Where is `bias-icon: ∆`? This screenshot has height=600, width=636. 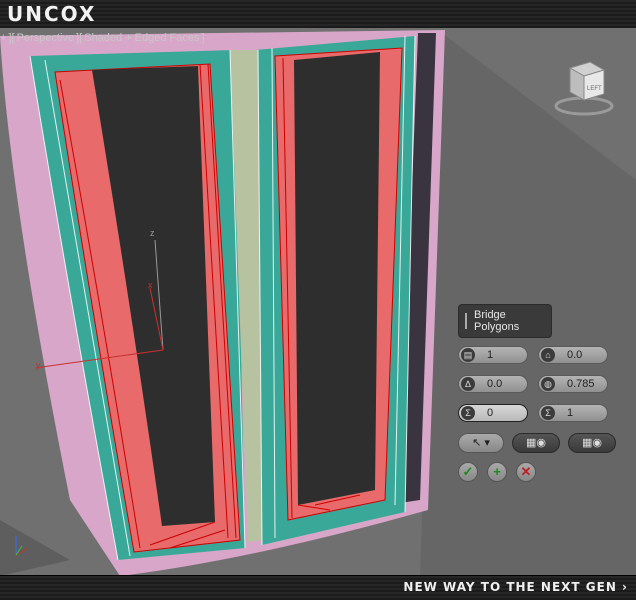
bias-icon: ∆ is located at coordinates (468, 384).